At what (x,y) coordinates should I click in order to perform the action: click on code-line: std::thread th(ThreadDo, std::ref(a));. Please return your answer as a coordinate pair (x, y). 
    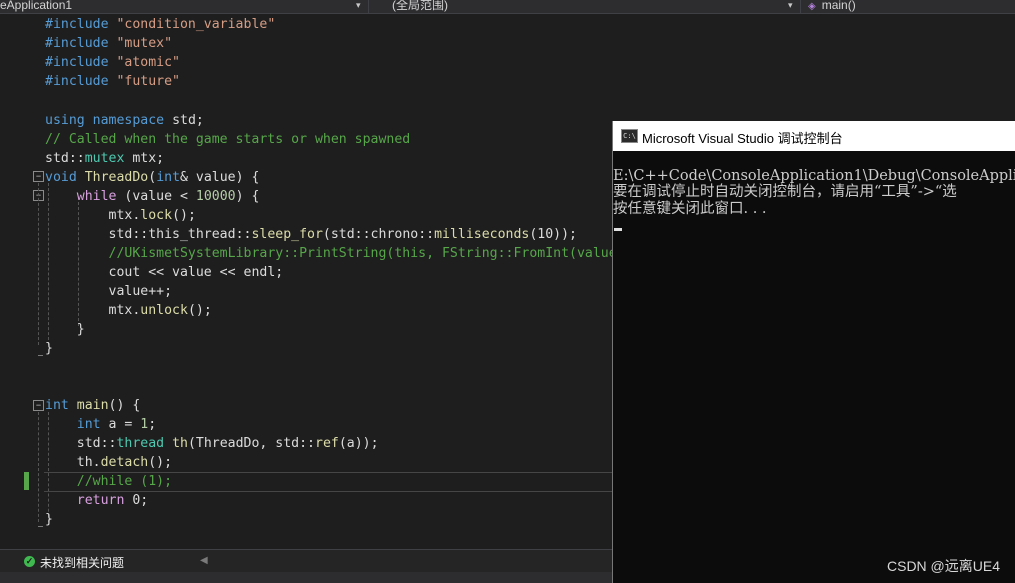
    Looking at the image, I should click on (227, 443).